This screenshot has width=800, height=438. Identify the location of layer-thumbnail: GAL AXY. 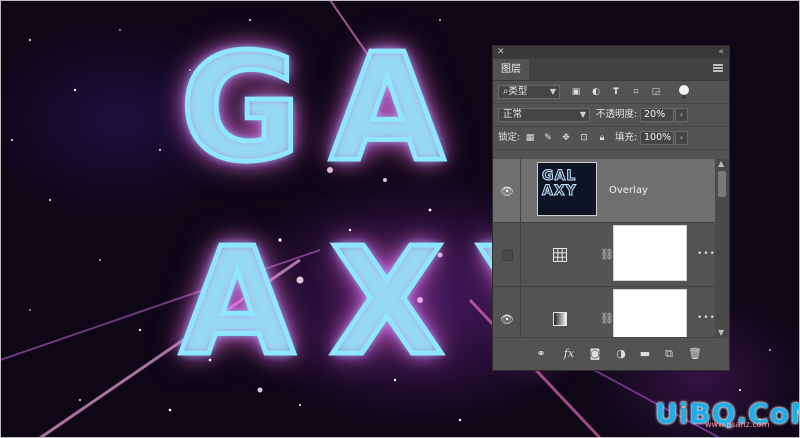
(567, 189).